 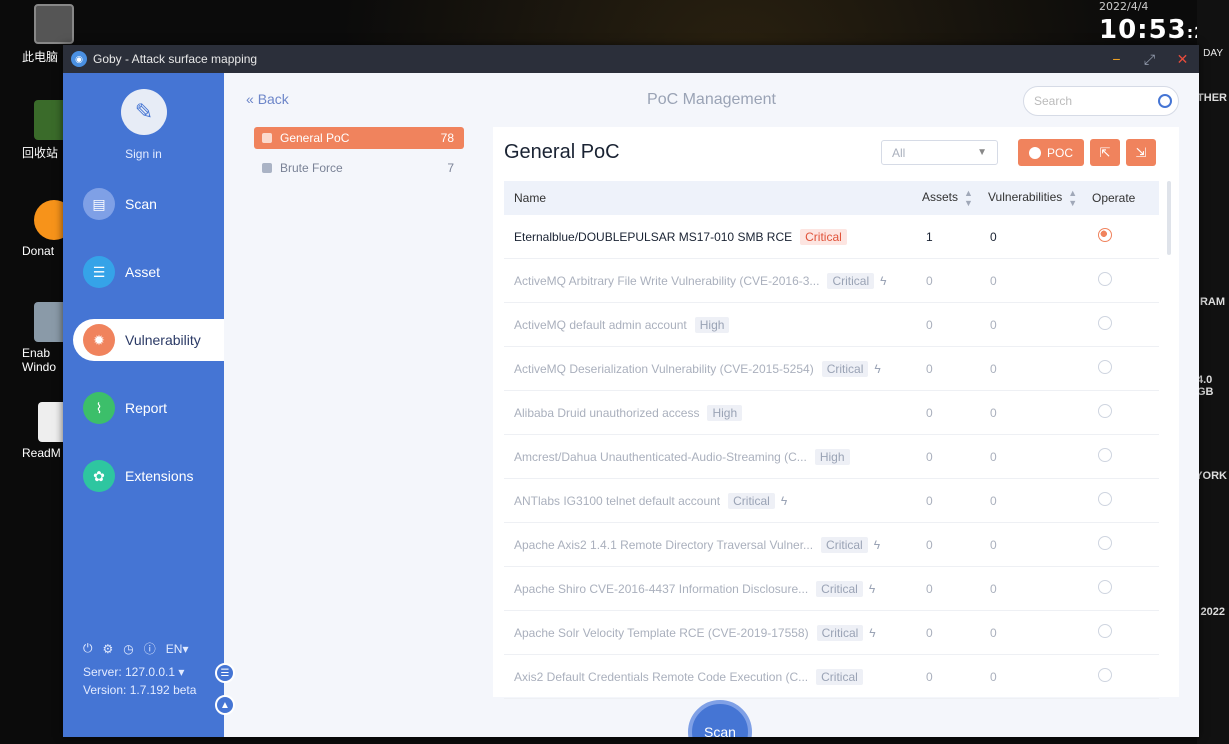 I want to click on sidebar-item-report: ⌇ Report, so click(x=148, y=408).